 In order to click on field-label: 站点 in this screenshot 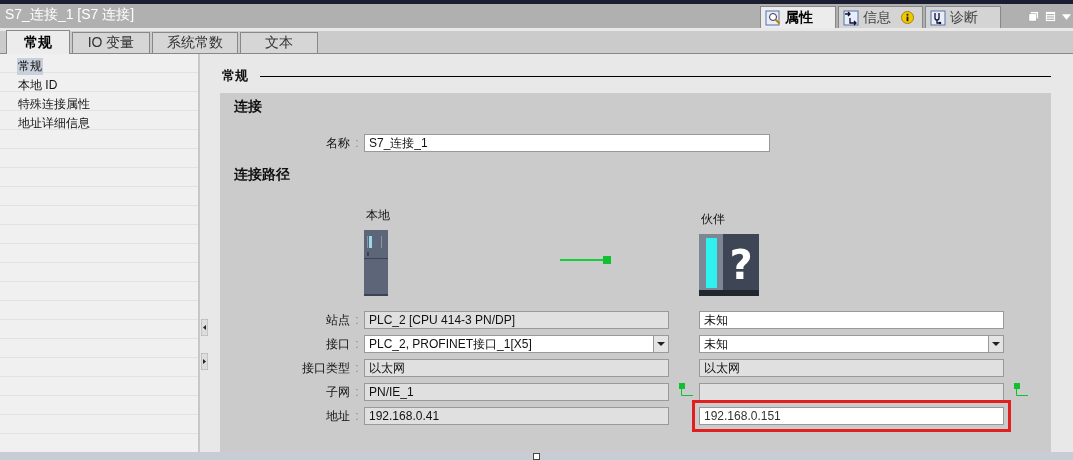, I will do `click(338, 320)`.